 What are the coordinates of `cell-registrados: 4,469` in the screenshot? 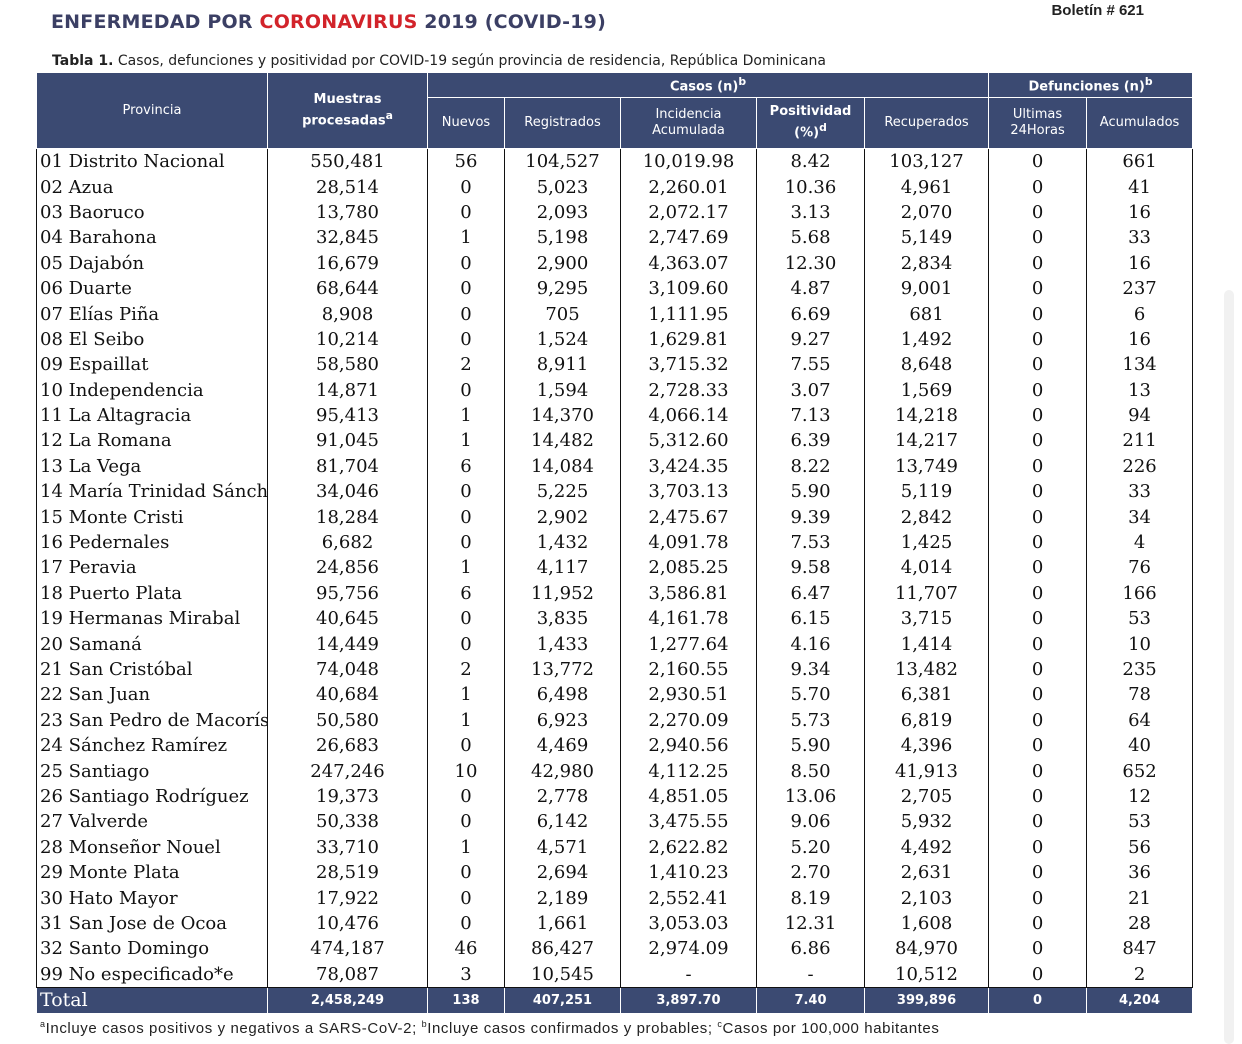 It's located at (562, 745).